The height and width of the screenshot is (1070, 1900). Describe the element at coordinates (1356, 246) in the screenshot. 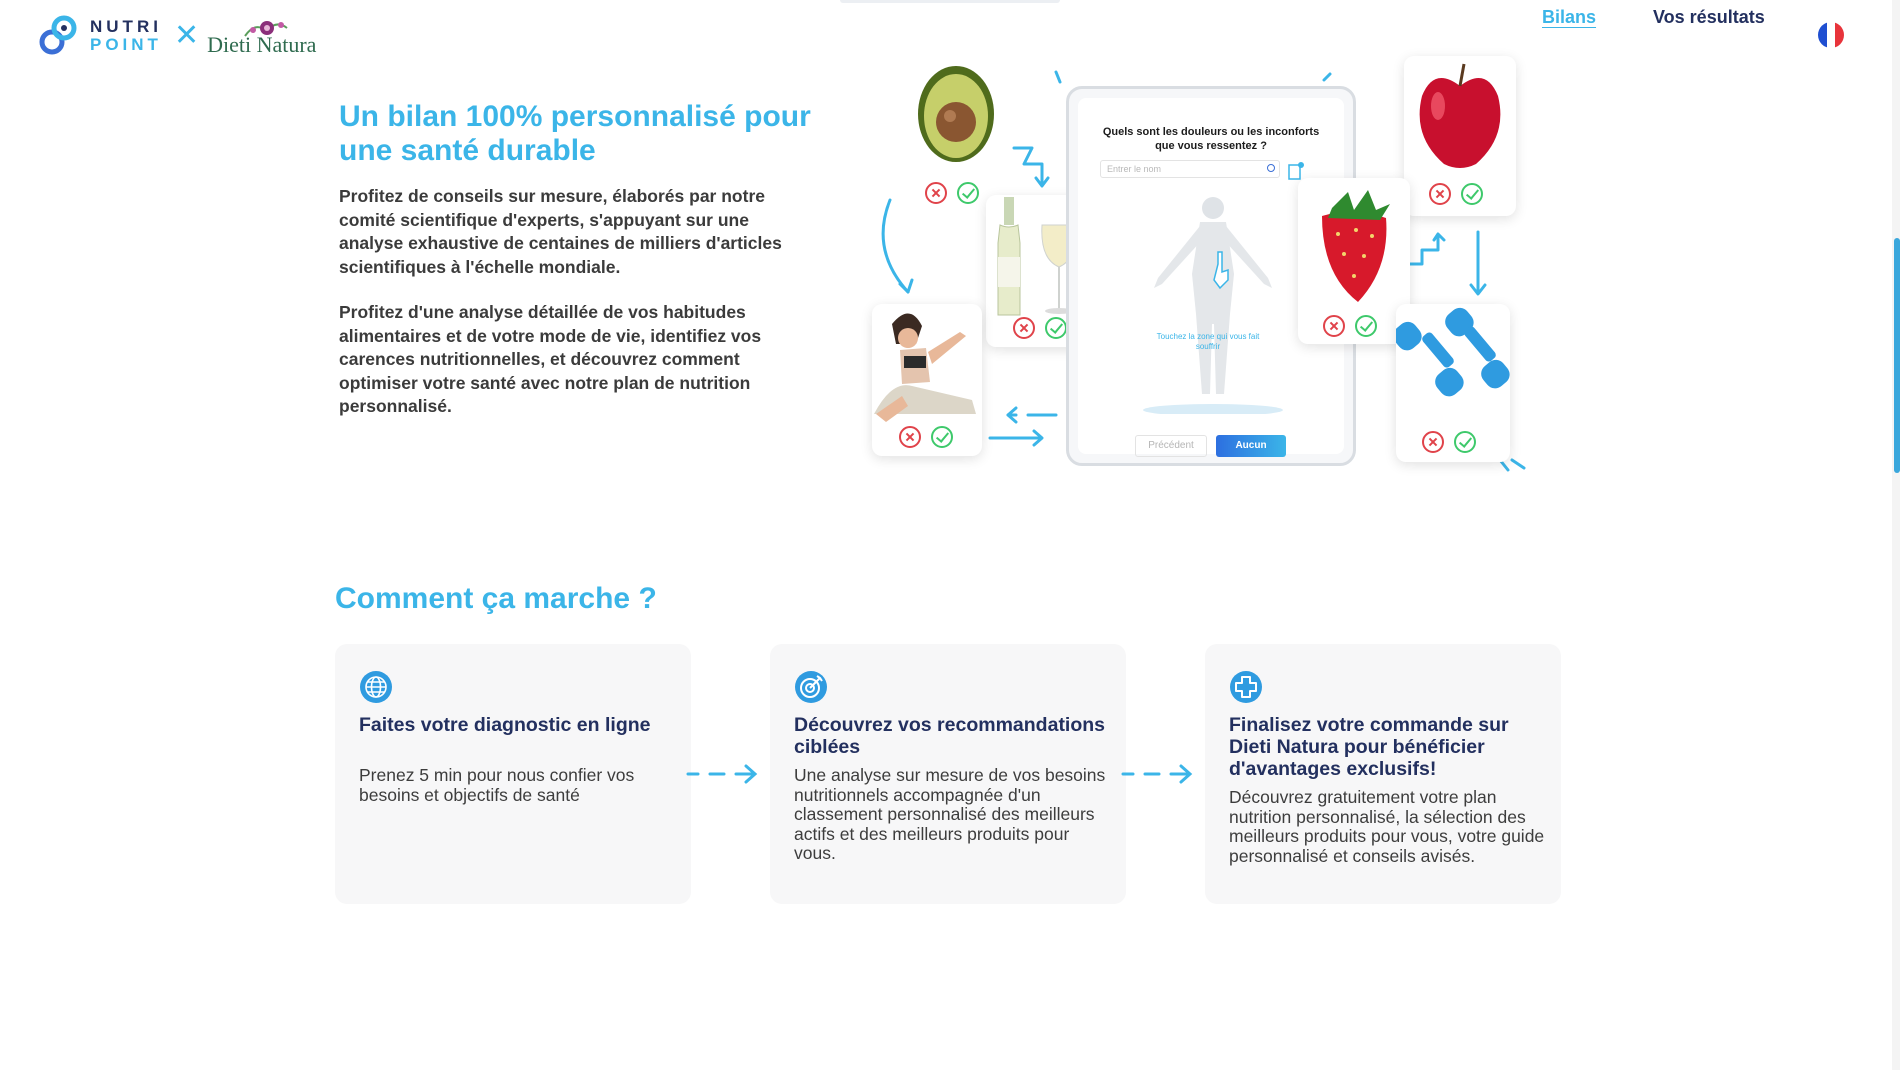

I see `strawberry-icon` at that location.